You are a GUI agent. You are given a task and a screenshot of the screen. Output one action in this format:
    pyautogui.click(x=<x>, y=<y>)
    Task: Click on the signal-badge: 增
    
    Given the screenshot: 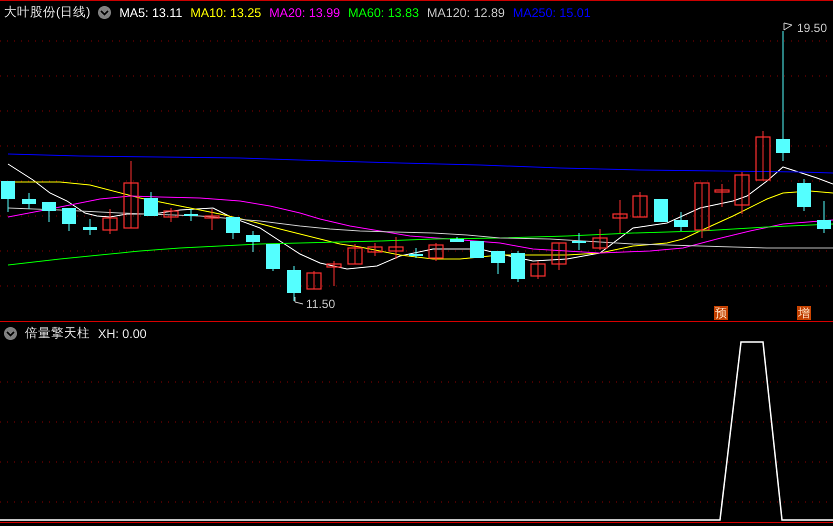 What is the action you would take?
    pyautogui.click(x=804, y=313)
    